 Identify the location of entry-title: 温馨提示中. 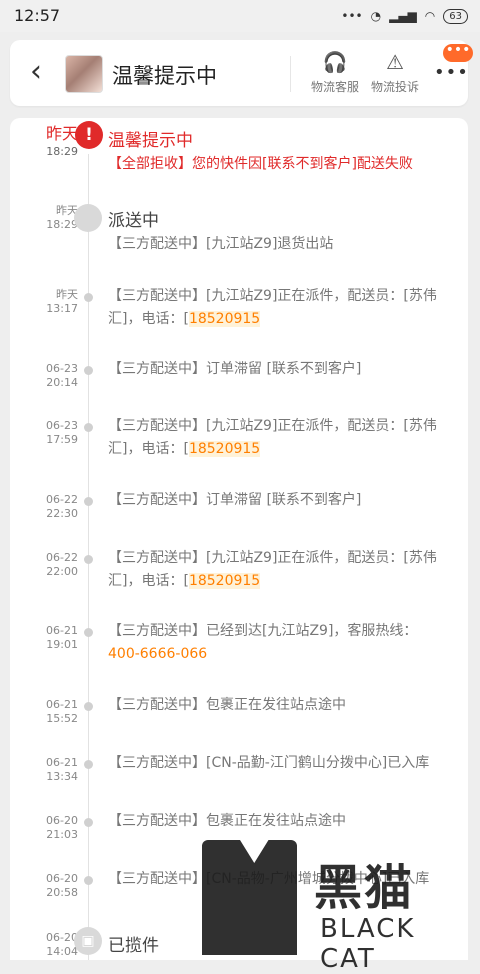
(150, 141).